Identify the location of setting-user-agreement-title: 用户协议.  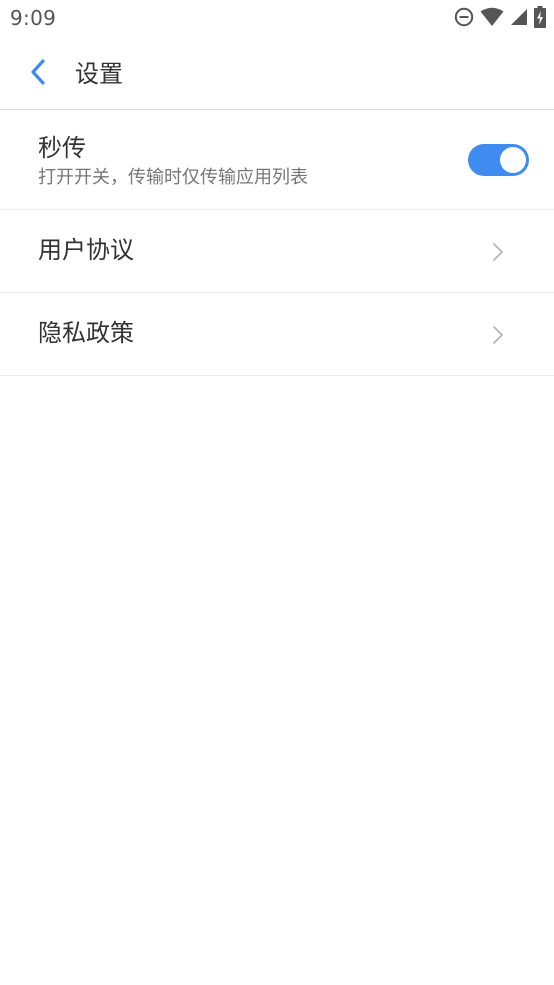
(86, 250).